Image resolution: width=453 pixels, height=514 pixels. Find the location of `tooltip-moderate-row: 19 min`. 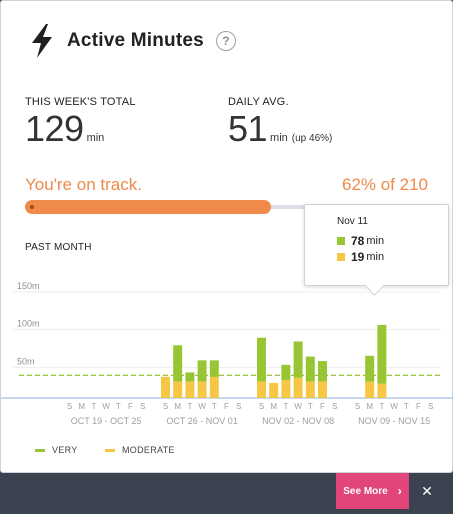

tooltip-moderate-row: 19 min is located at coordinates (360, 257).